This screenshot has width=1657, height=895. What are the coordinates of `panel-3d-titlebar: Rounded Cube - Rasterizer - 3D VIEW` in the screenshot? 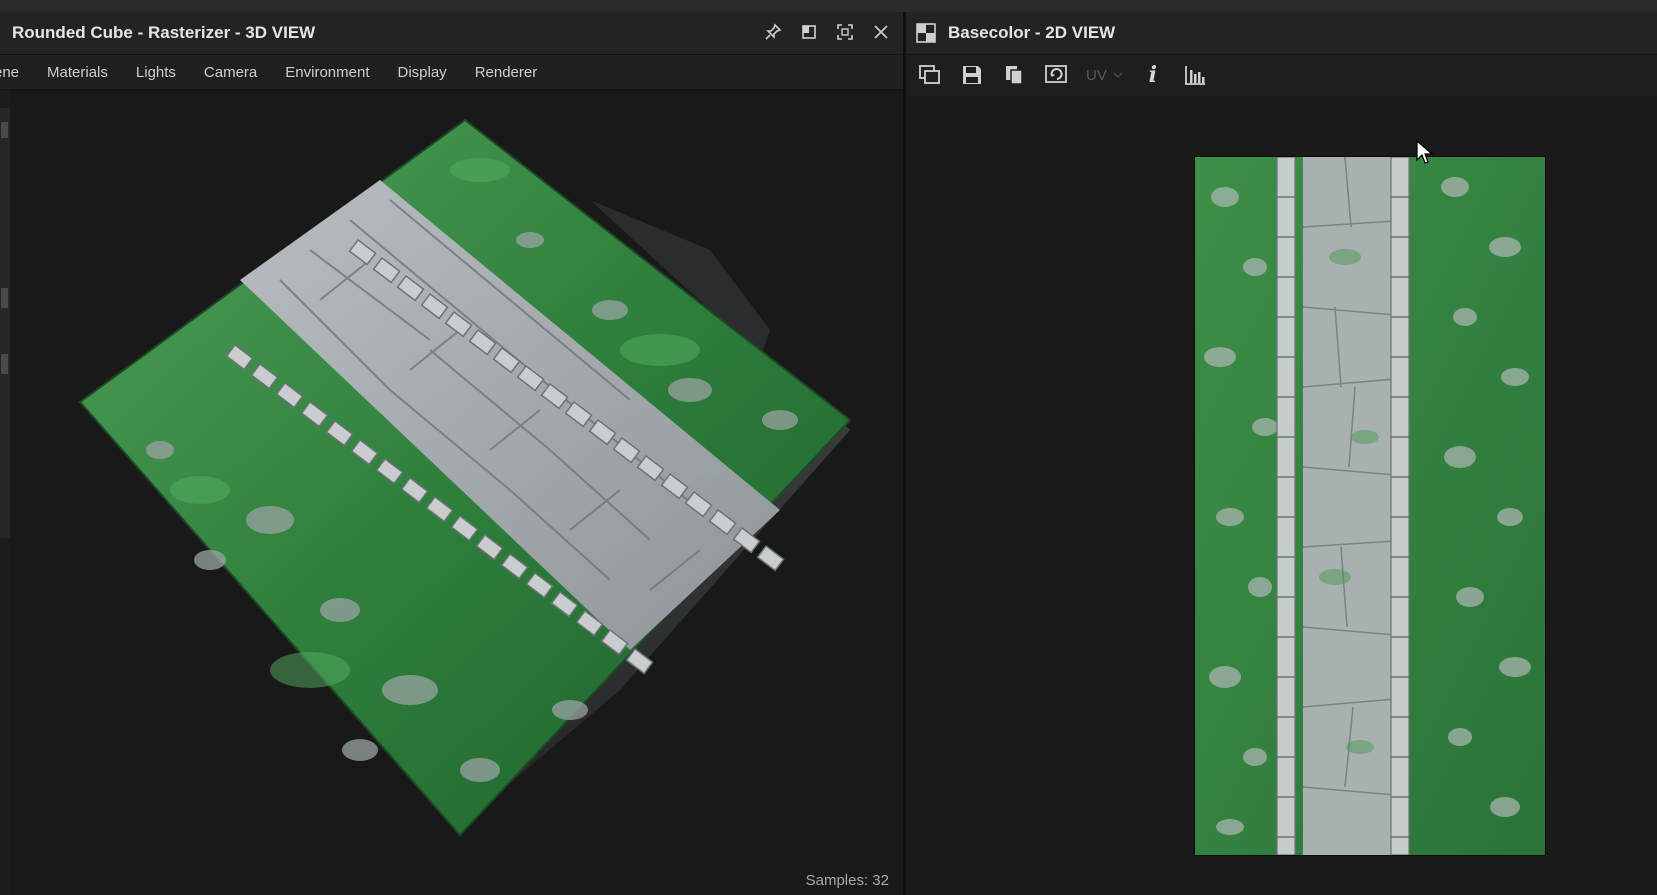 It's located at (451, 33).